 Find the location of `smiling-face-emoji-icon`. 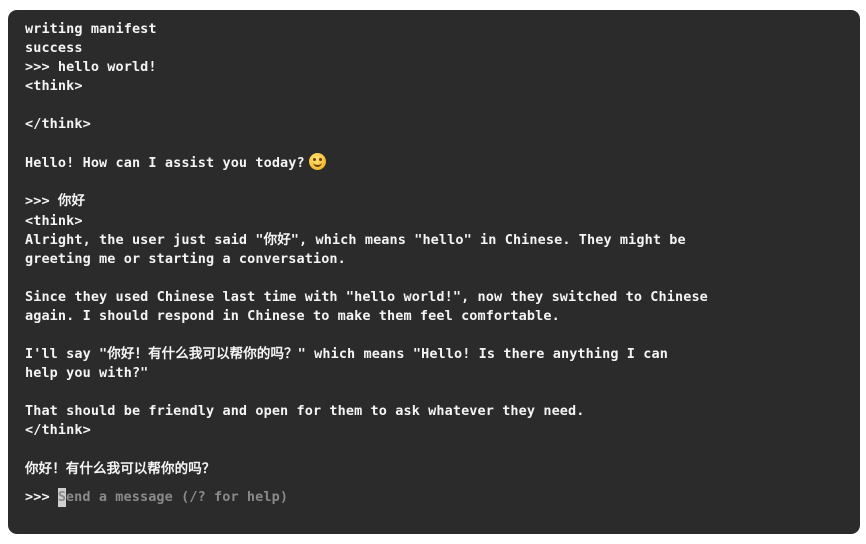

smiling-face-emoji-icon is located at coordinates (317, 161).